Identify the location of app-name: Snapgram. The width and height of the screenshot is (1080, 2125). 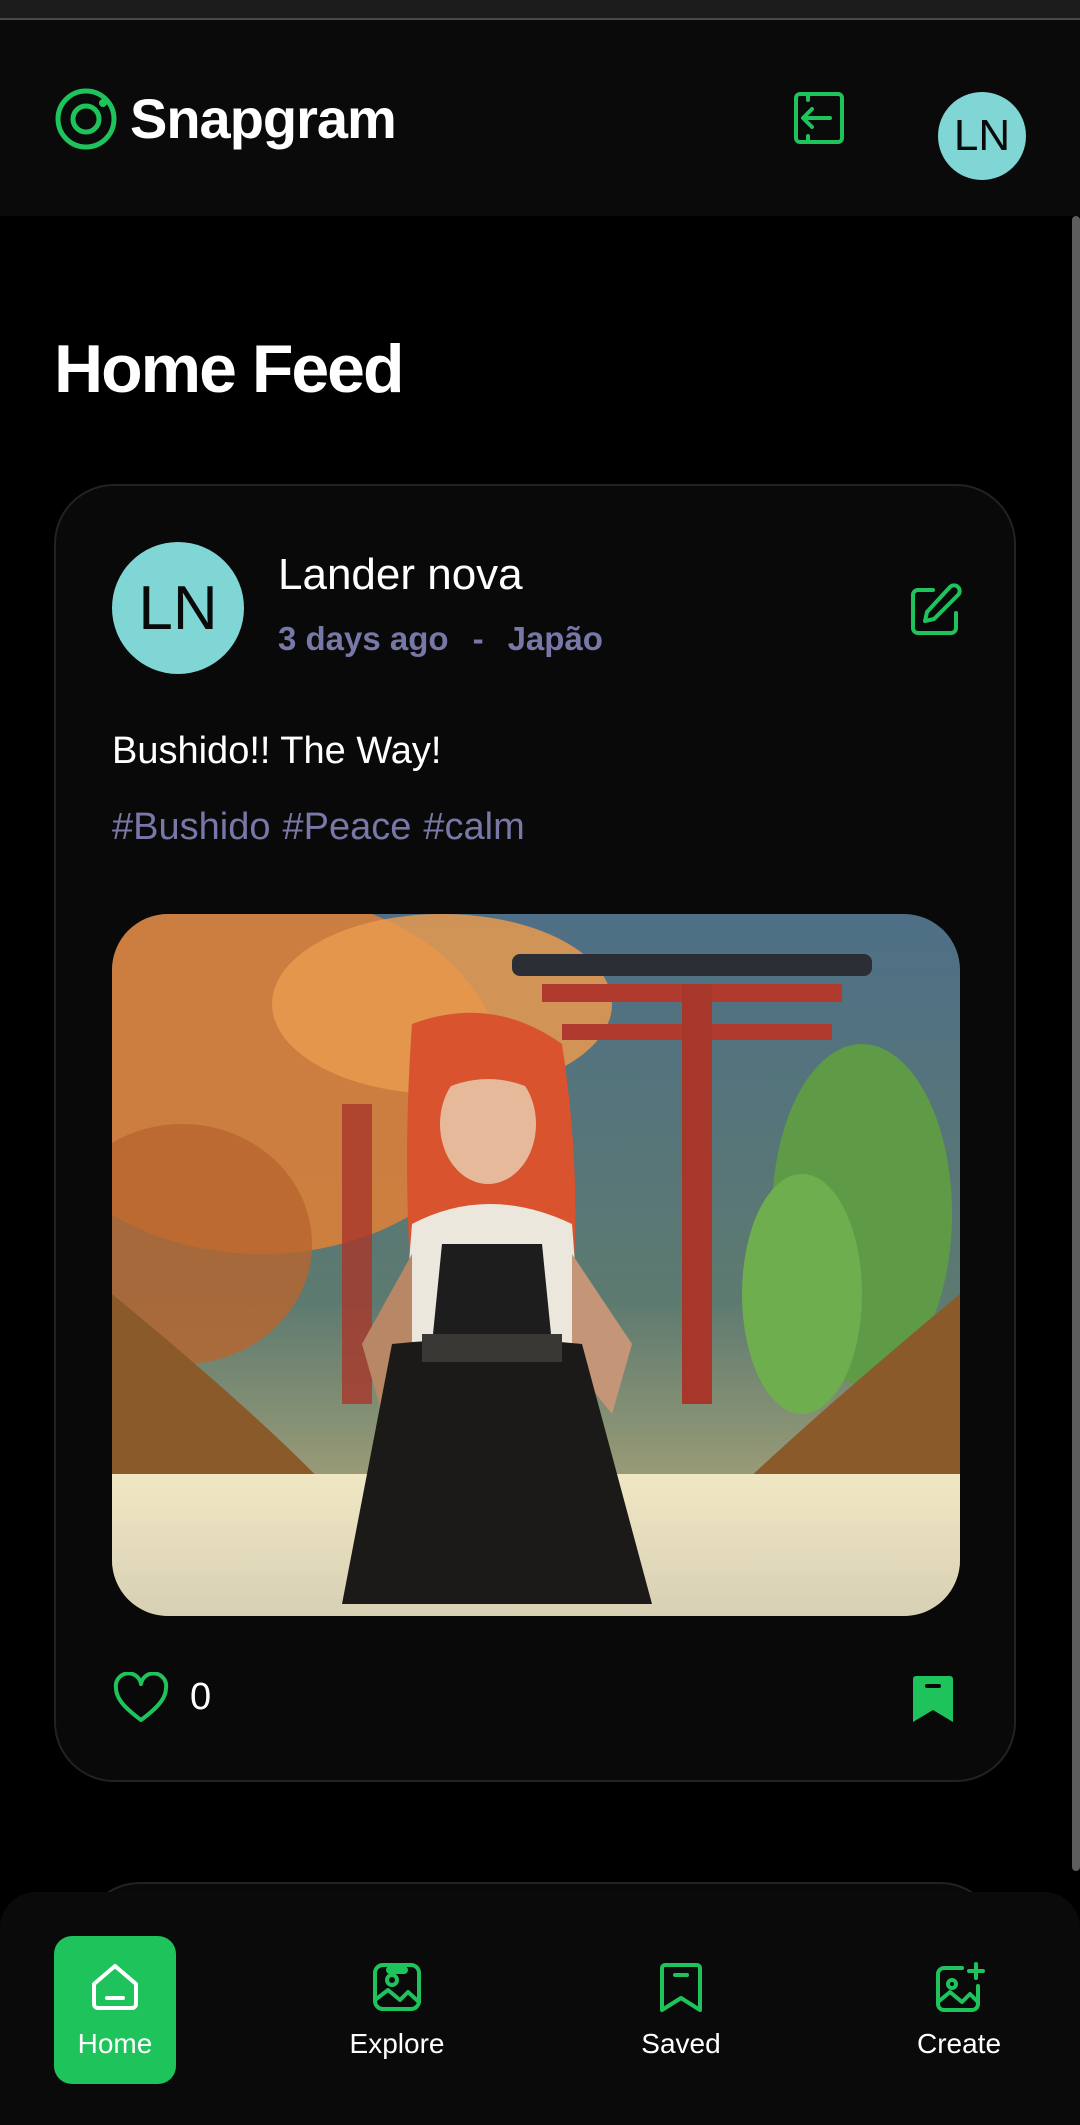
(263, 118).